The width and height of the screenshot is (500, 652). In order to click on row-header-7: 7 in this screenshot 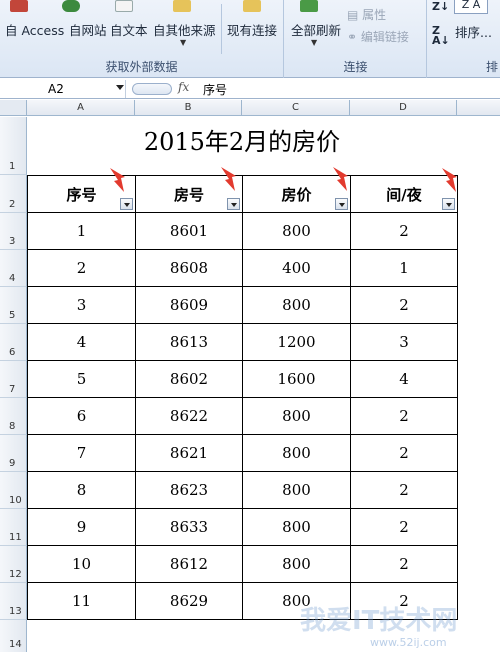, I will do `click(13, 379)`.